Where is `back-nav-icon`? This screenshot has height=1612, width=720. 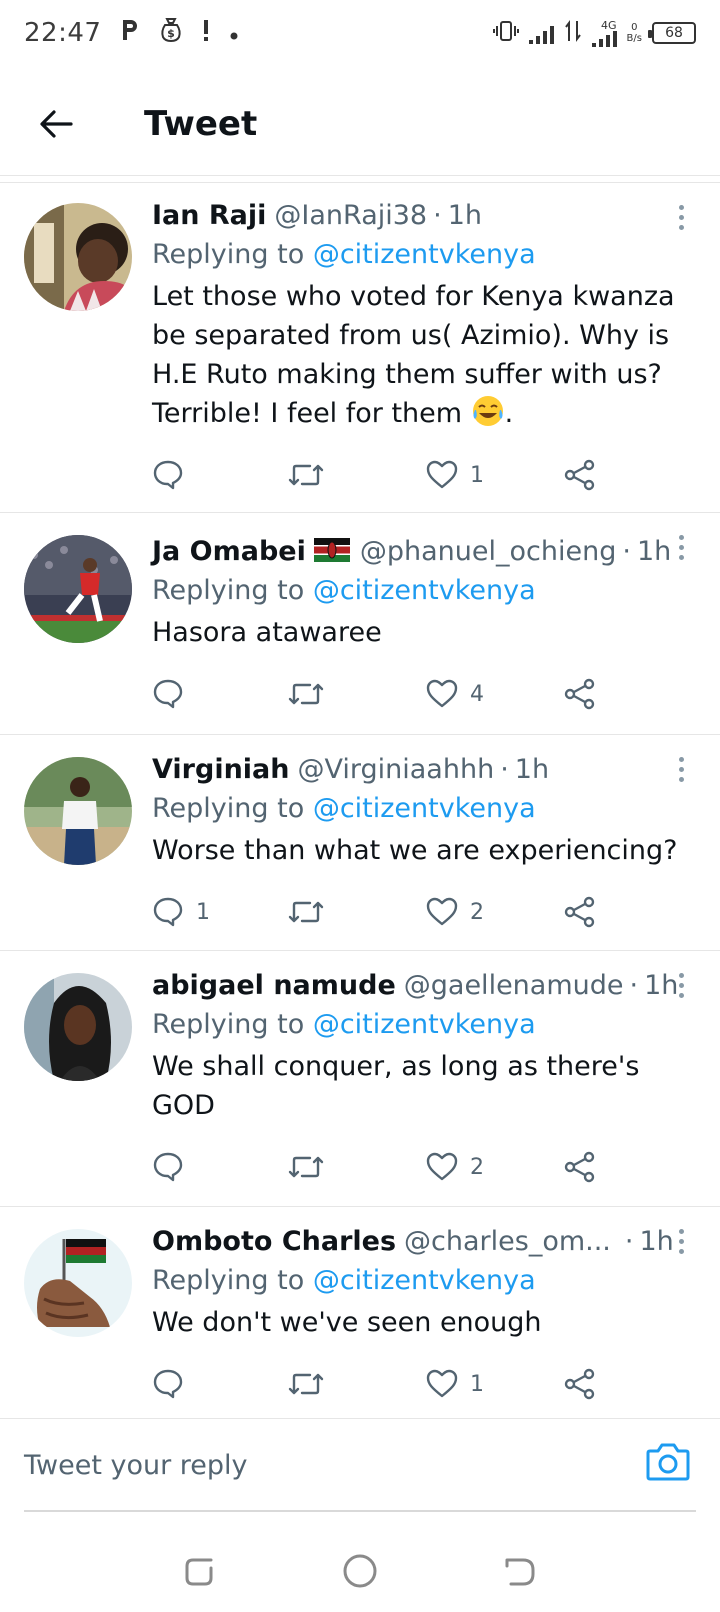 back-nav-icon is located at coordinates (520, 1572).